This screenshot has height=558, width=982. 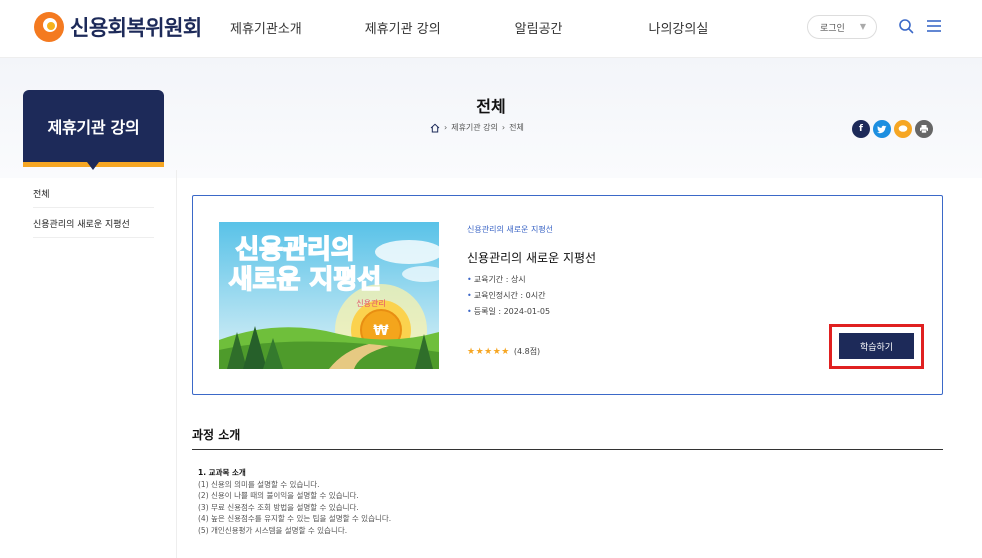 I want to click on intro-line: (5) 개인신용평가 시스템을 설명할 수 있습니다., so click(x=273, y=530).